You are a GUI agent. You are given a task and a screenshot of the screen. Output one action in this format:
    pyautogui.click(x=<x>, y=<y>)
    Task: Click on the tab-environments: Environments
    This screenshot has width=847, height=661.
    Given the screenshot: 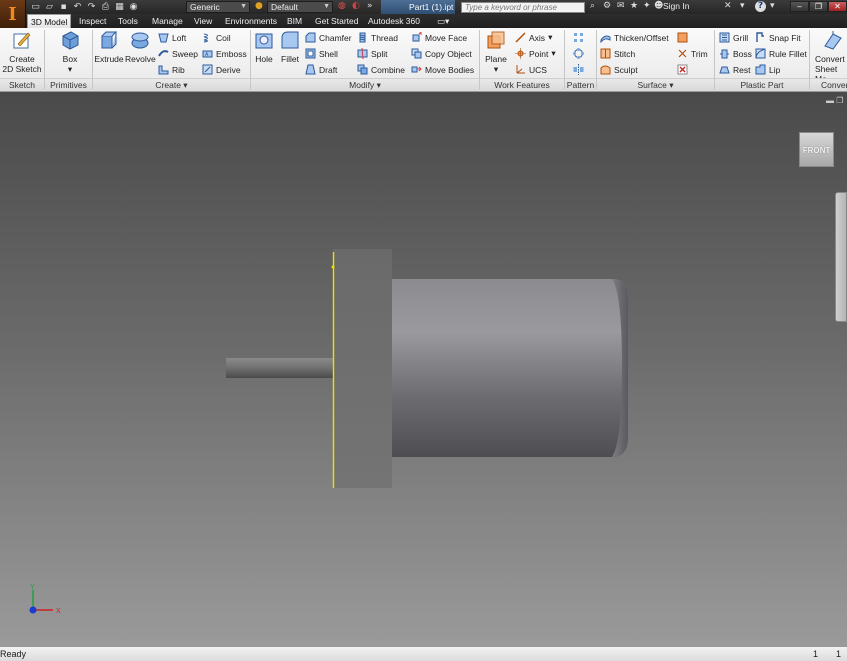 What is the action you would take?
    pyautogui.click(x=251, y=21)
    